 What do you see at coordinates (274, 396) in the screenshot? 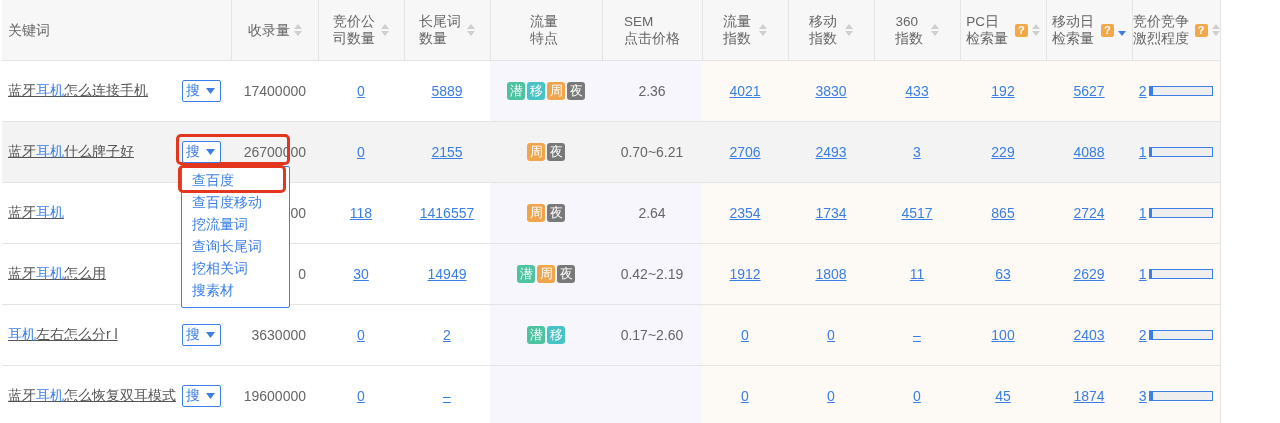
I see `table-cell: 19600000` at bounding box center [274, 396].